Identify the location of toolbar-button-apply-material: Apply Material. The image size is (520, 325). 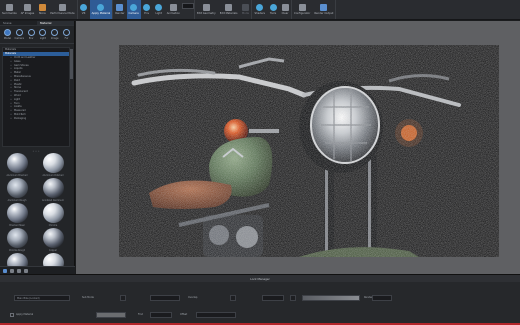
(101, 9).